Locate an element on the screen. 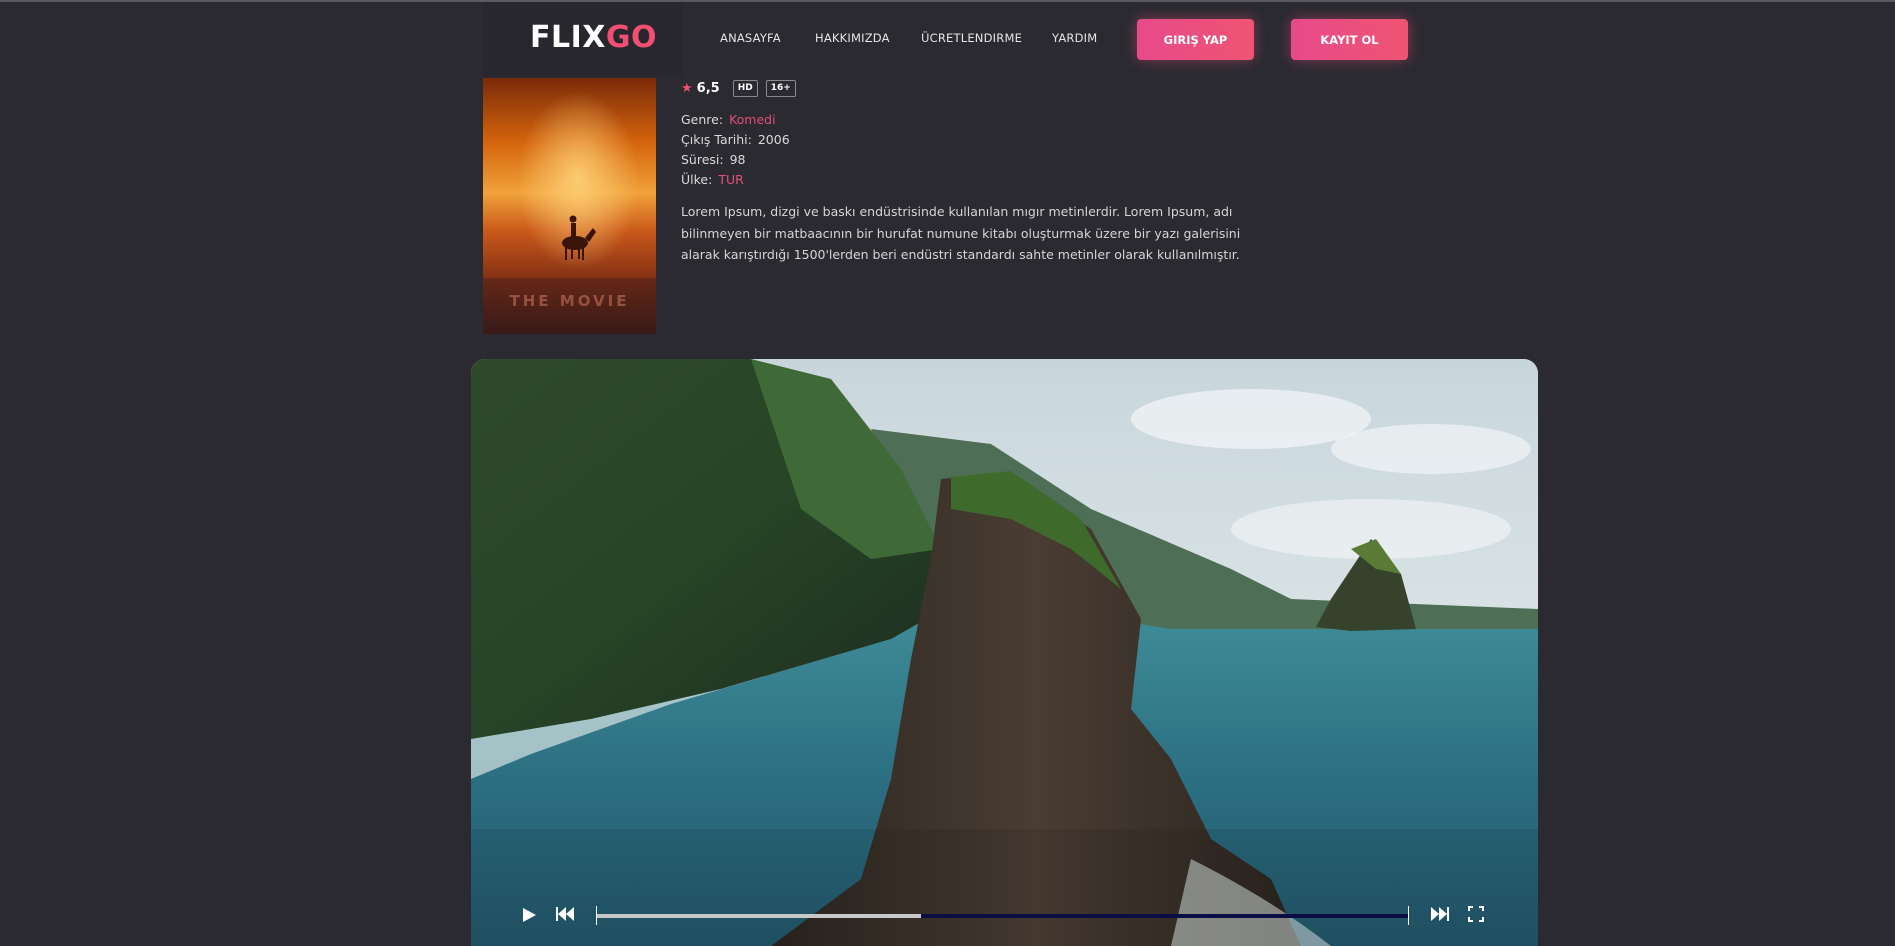 The image size is (1895, 946). logo: FLIXGO is located at coordinates (593, 37).